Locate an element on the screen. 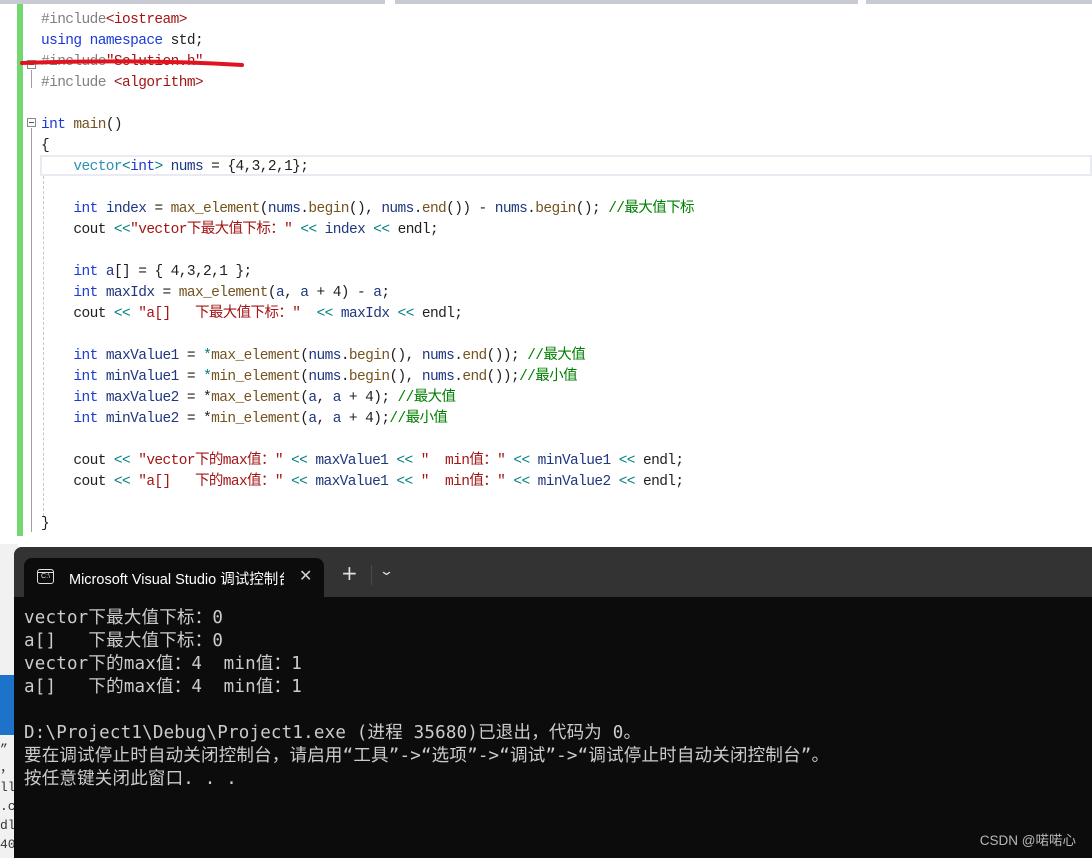 The height and width of the screenshot is (858, 1092). code-token: maxValue1 is located at coordinates (352, 482).